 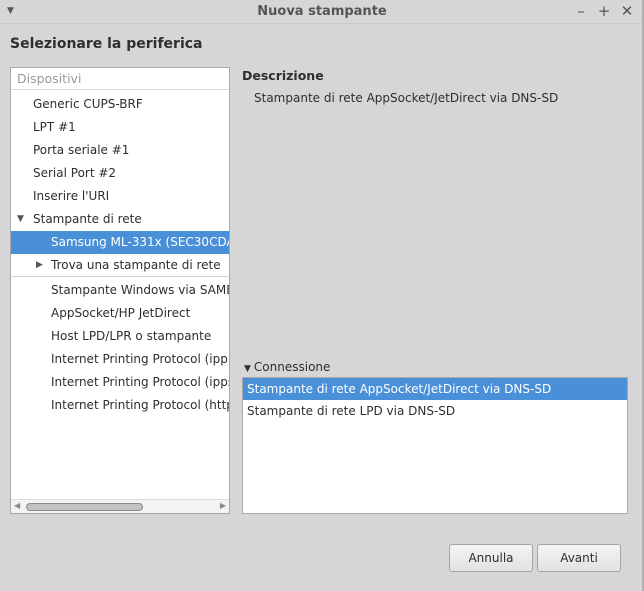 I want to click on connection-expander: ▼ Connessione, so click(x=287, y=367).